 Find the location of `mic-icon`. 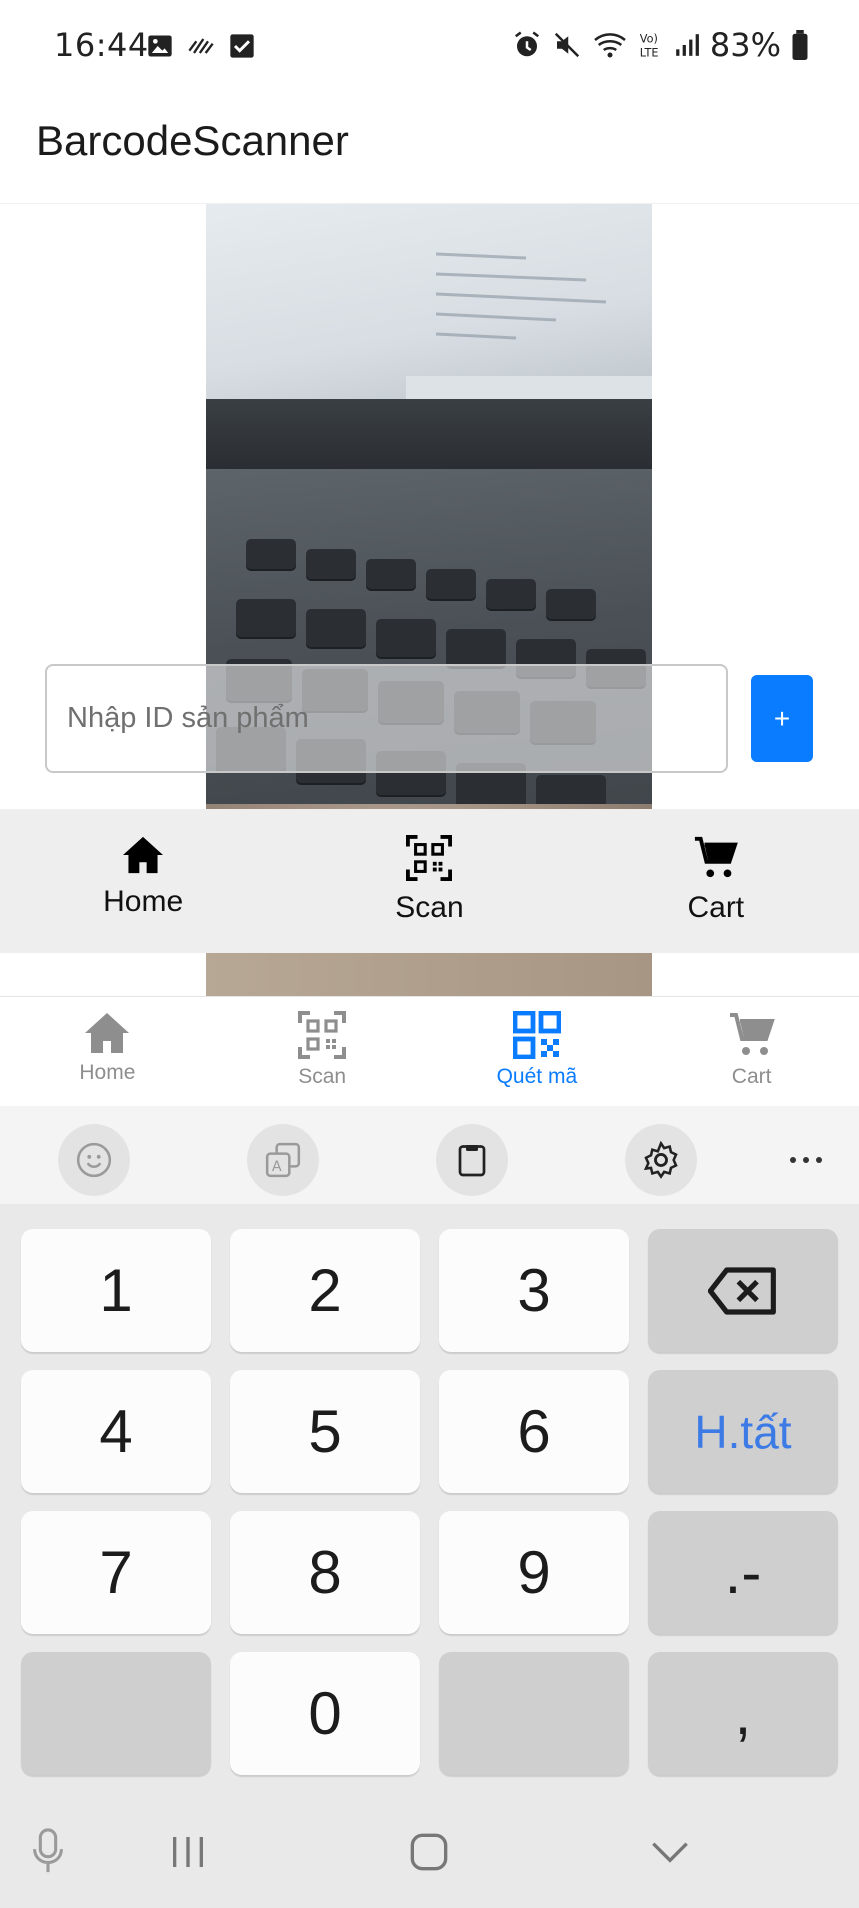

mic-icon is located at coordinates (48, 1851).